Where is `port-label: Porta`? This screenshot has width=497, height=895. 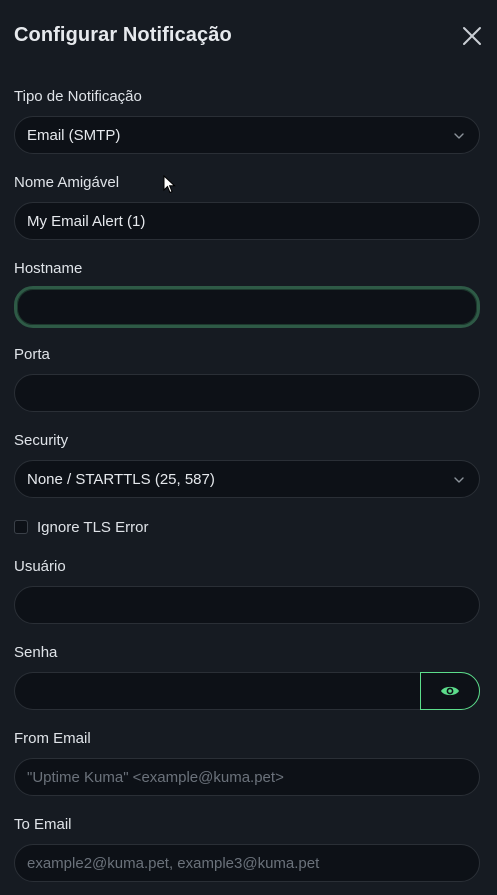
port-label: Porta is located at coordinates (32, 354).